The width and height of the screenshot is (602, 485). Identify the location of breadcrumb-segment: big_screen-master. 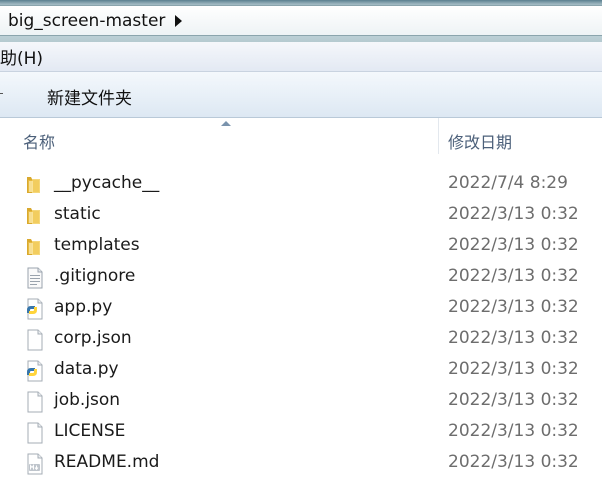
(86, 21).